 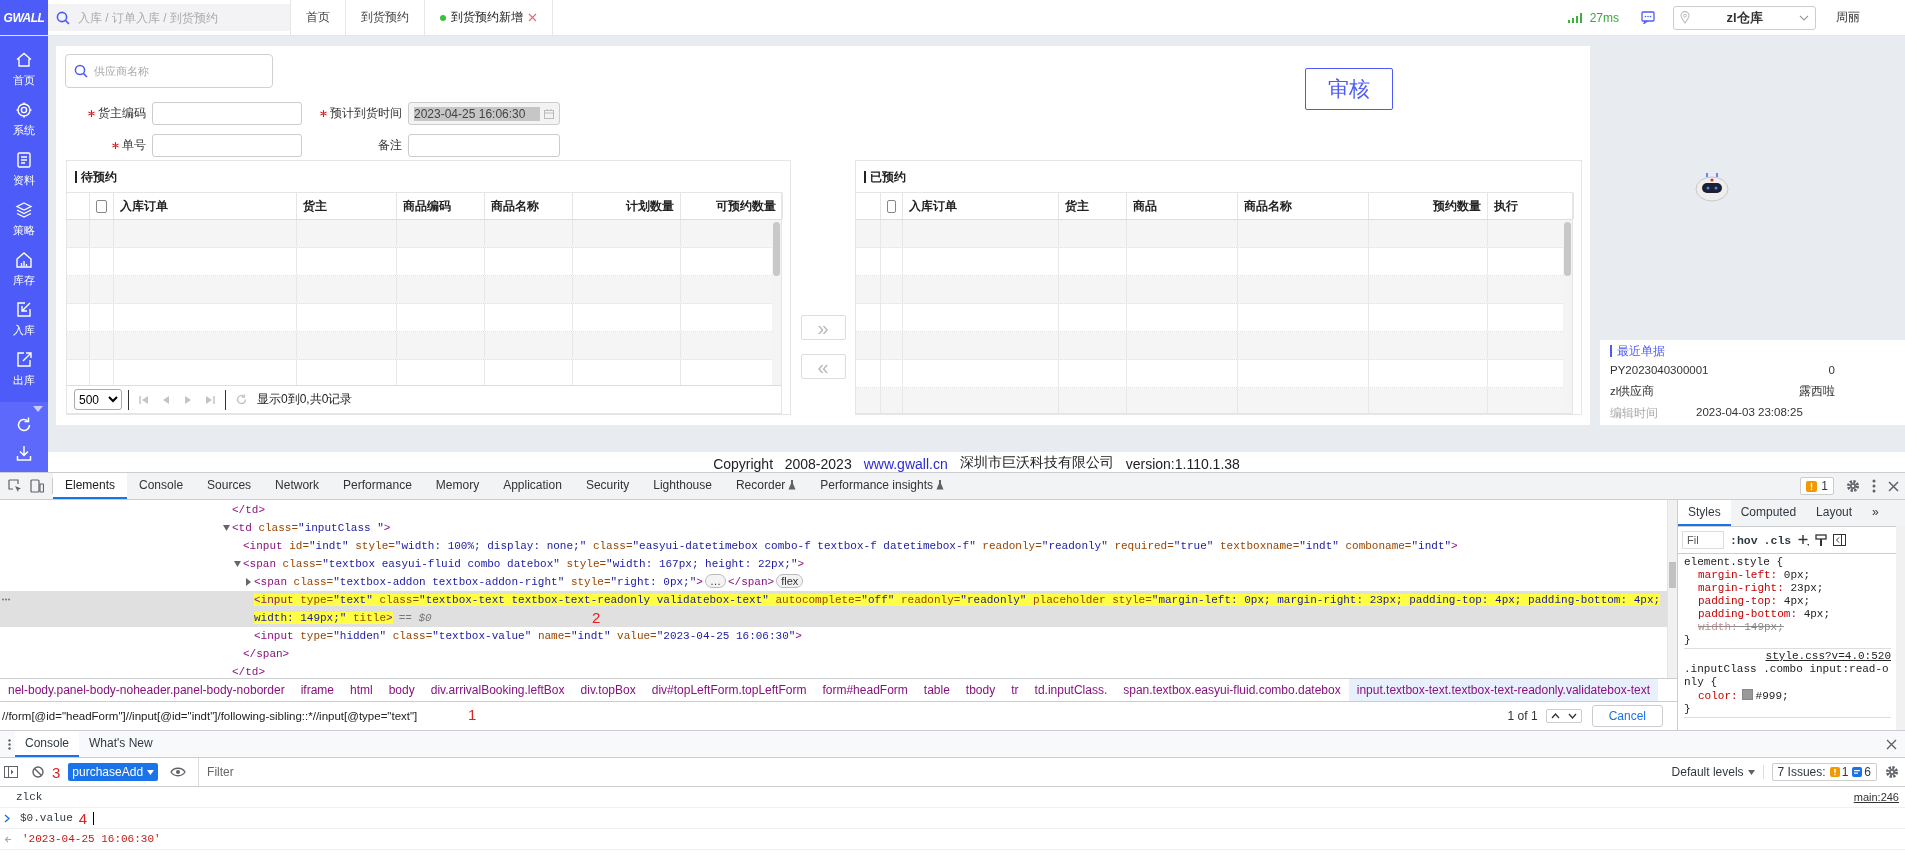 What do you see at coordinates (1824, 772) in the screenshot?
I see `issues-button: 7 Issues: 1 6` at bounding box center [1824, 772].